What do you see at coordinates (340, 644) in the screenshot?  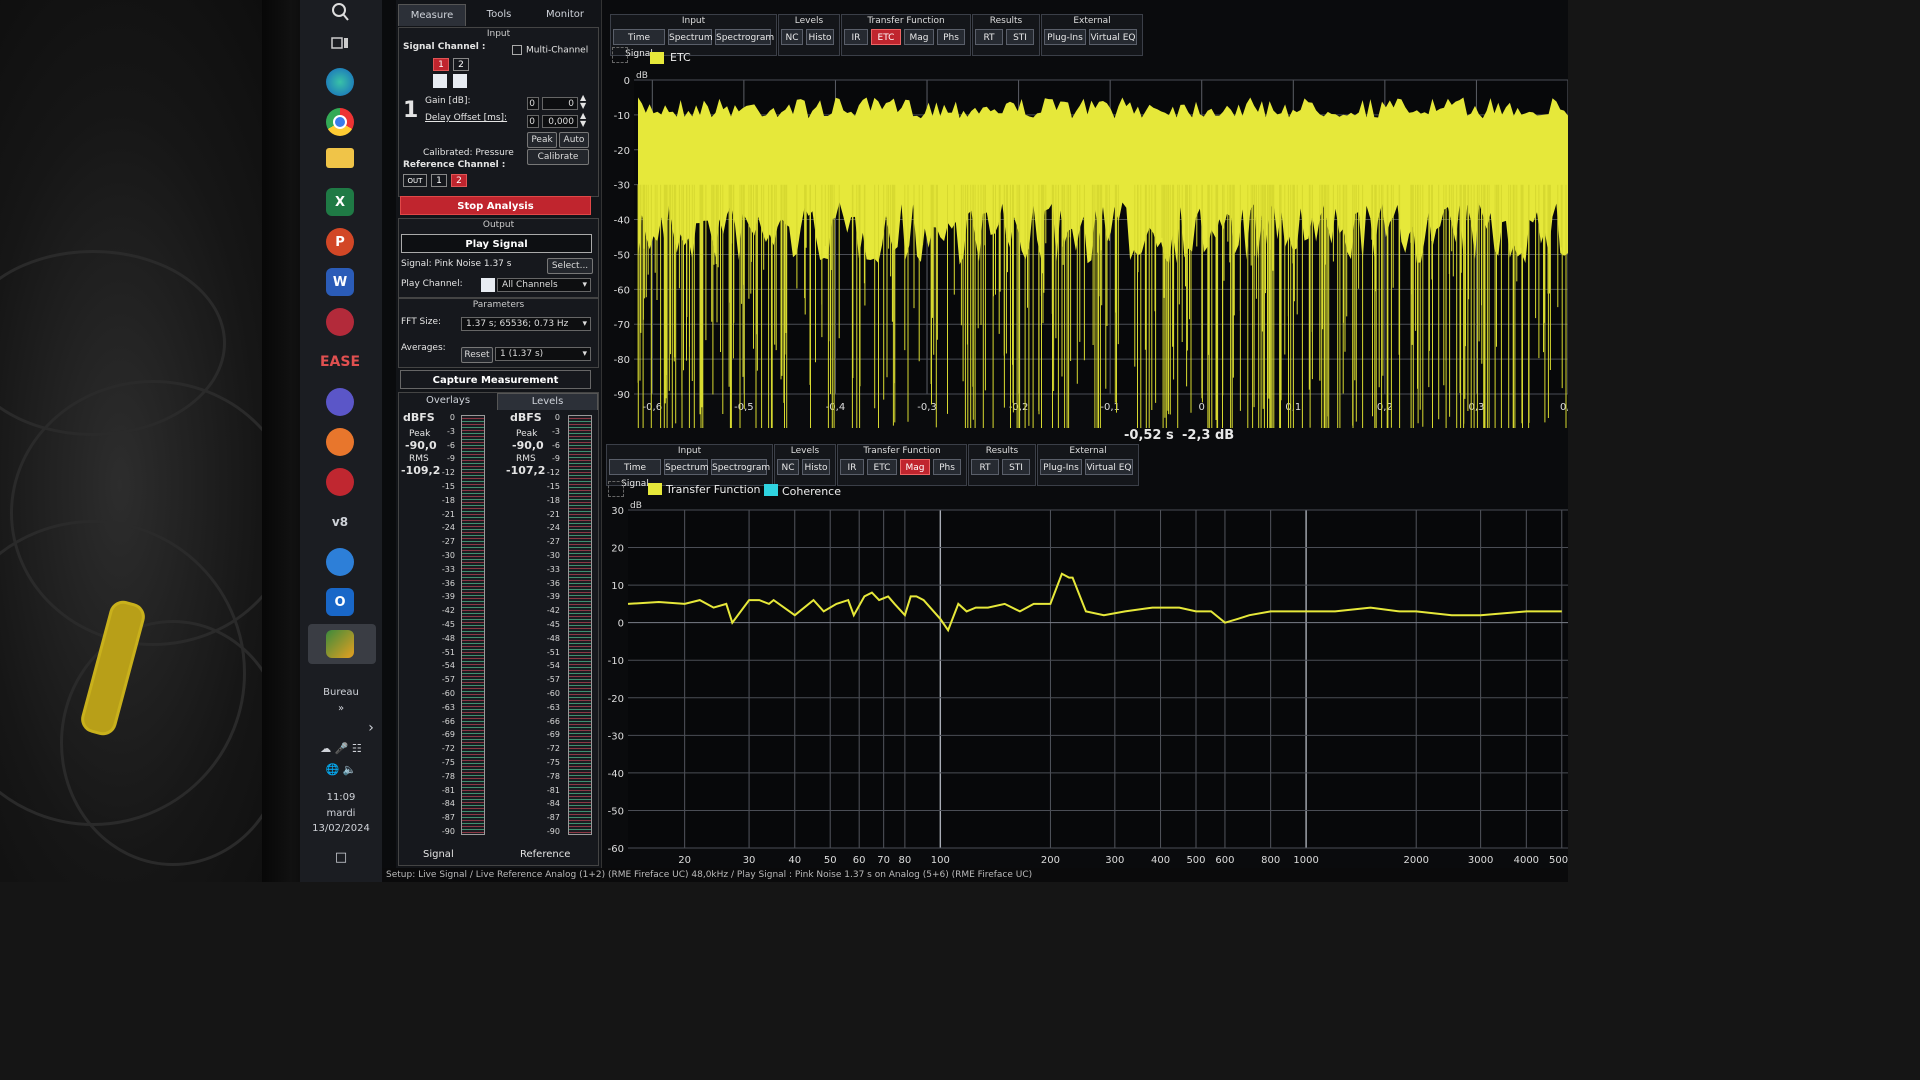 I see `smaart-icon` at bounding box center [340, 644].